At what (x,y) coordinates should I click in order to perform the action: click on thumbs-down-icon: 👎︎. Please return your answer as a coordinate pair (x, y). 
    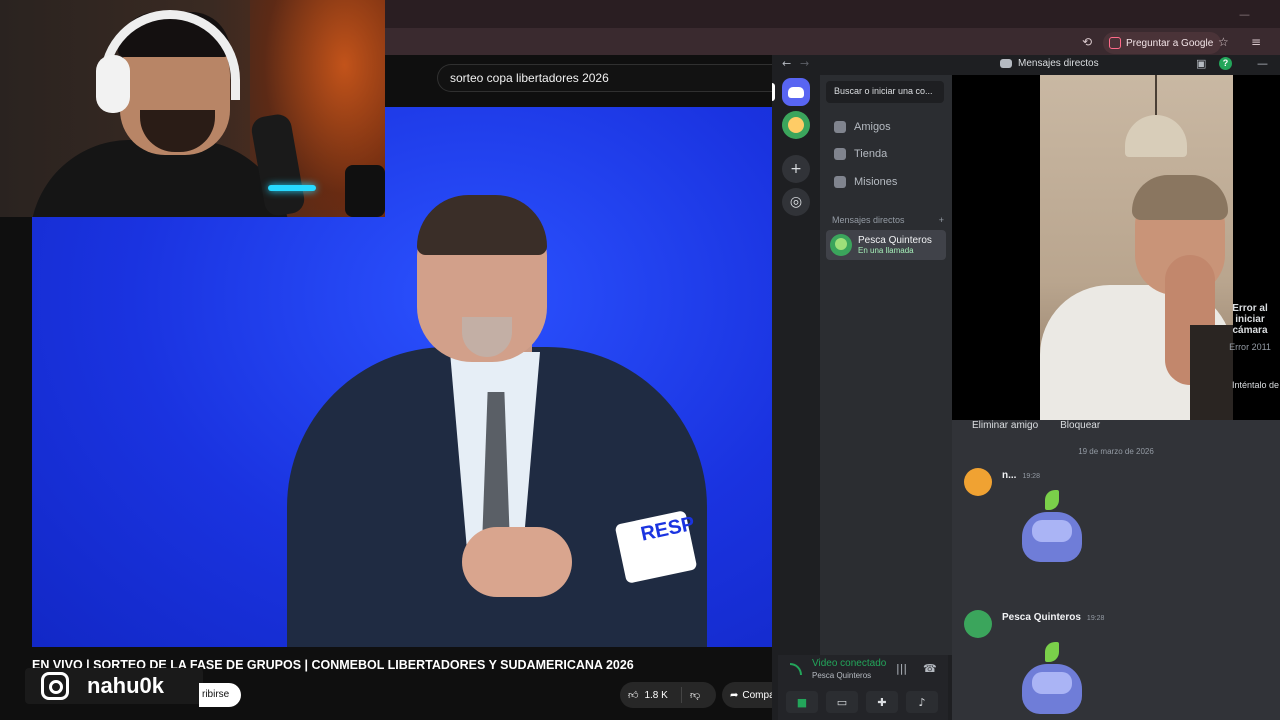
    Looking at the image, I should click on (695, 695).